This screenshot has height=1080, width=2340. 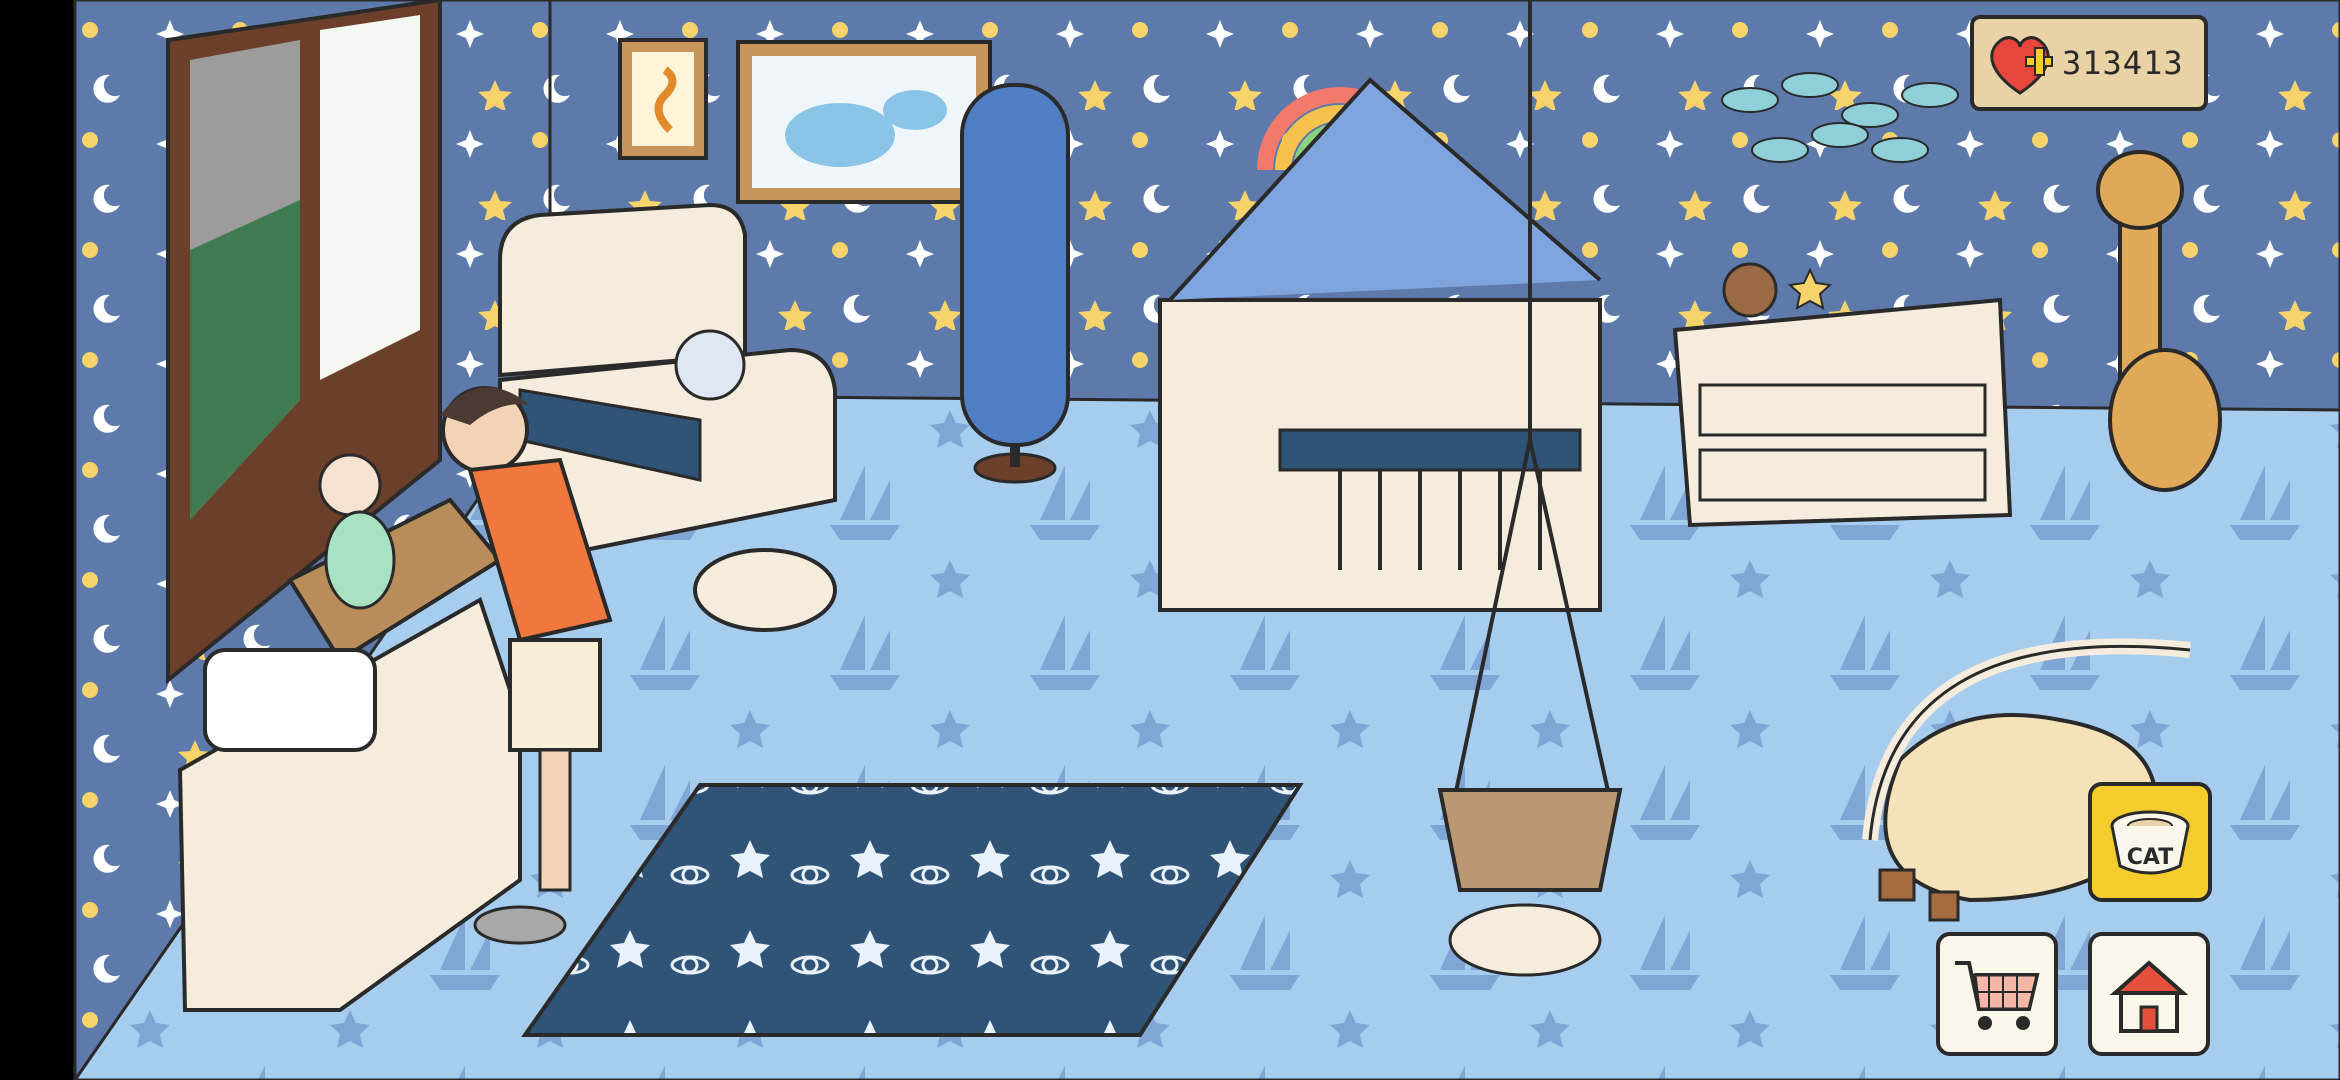 I want to click on cat-bowl-icon: CAT, so click(x=2150, y=842).